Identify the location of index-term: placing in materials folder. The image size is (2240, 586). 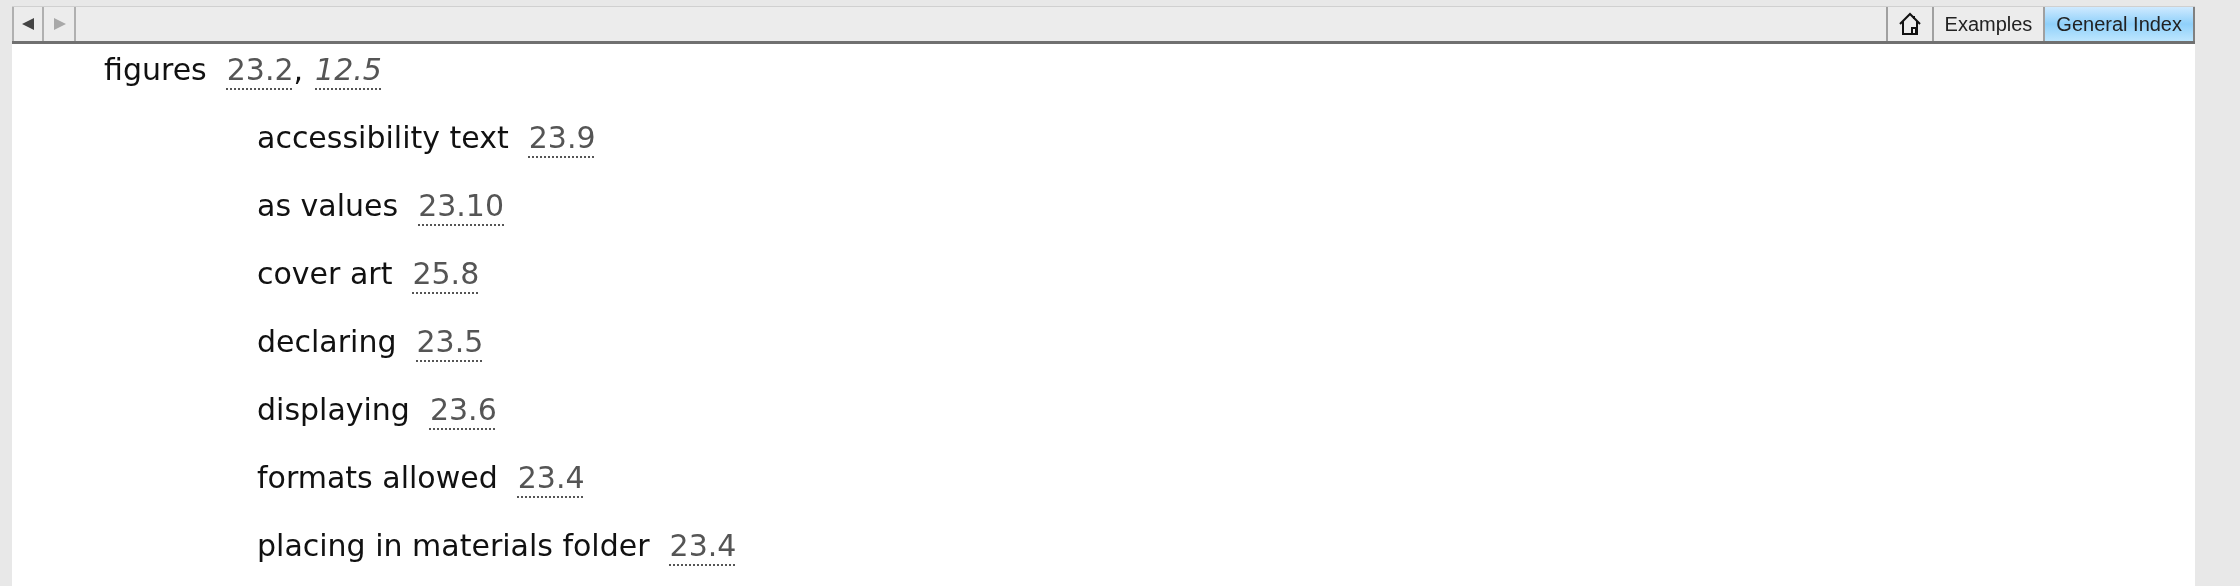
(453, 545).